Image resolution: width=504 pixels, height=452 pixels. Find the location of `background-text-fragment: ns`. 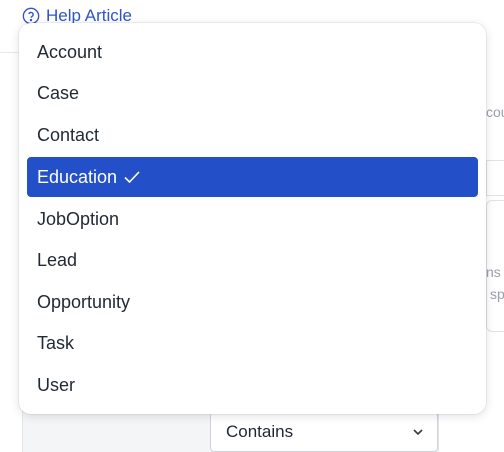

background-text-fragment: ns is located at coordinates (493, 272).